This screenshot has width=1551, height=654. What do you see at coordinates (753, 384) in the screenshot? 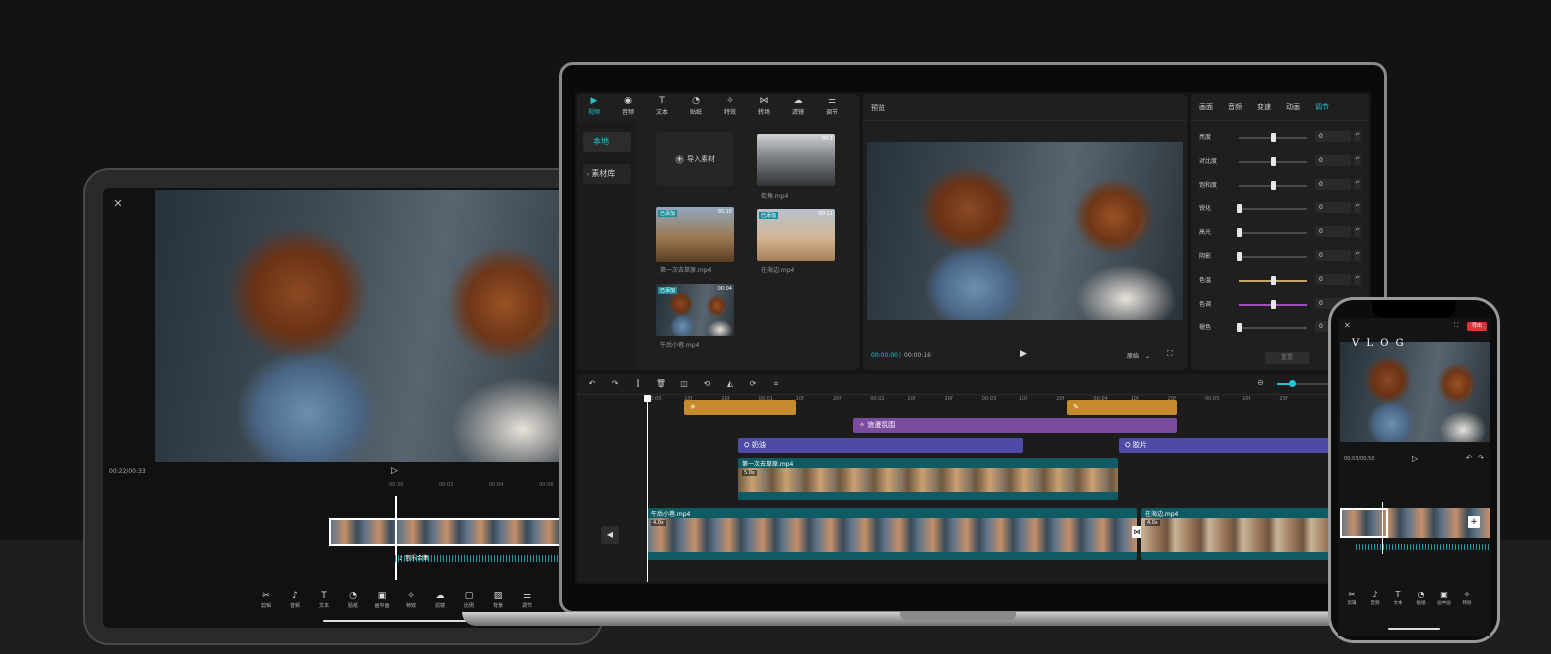
I see `rotate-icon: ⟳` at bounding box center [753, 384].